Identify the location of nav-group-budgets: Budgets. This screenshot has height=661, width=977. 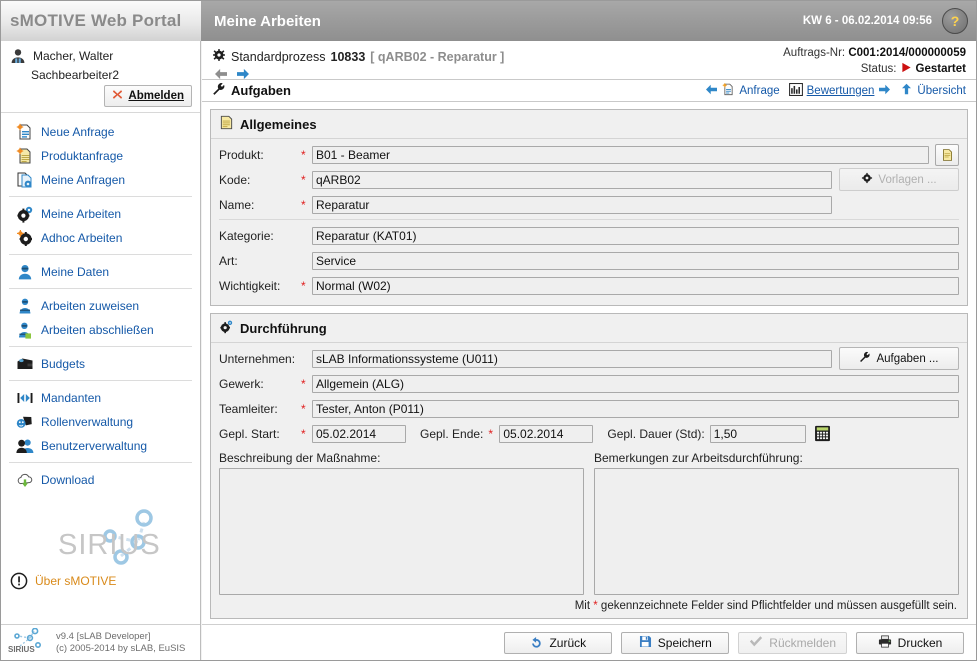
(100, 366).